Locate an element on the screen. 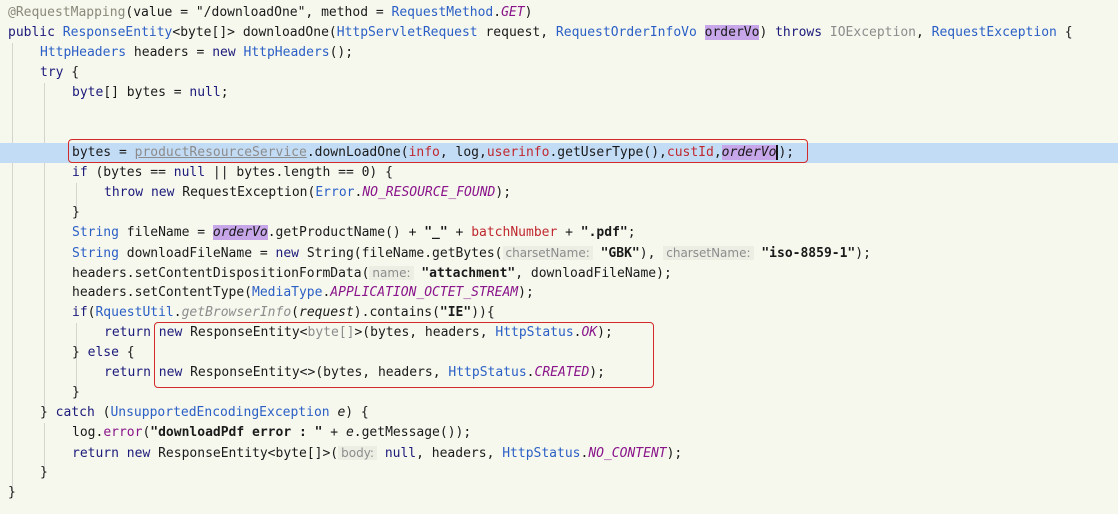 This screenshot has height=514, width=1118. constant-token: NO_CONTENT is located at coordinates (627, 453).